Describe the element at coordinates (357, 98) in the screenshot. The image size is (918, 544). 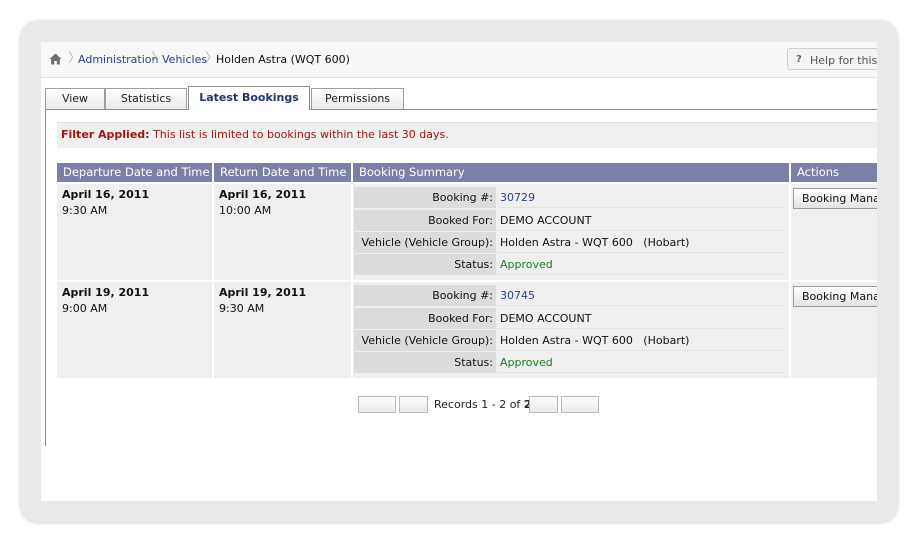
I see `tab-permissions: Permissions` at that location.